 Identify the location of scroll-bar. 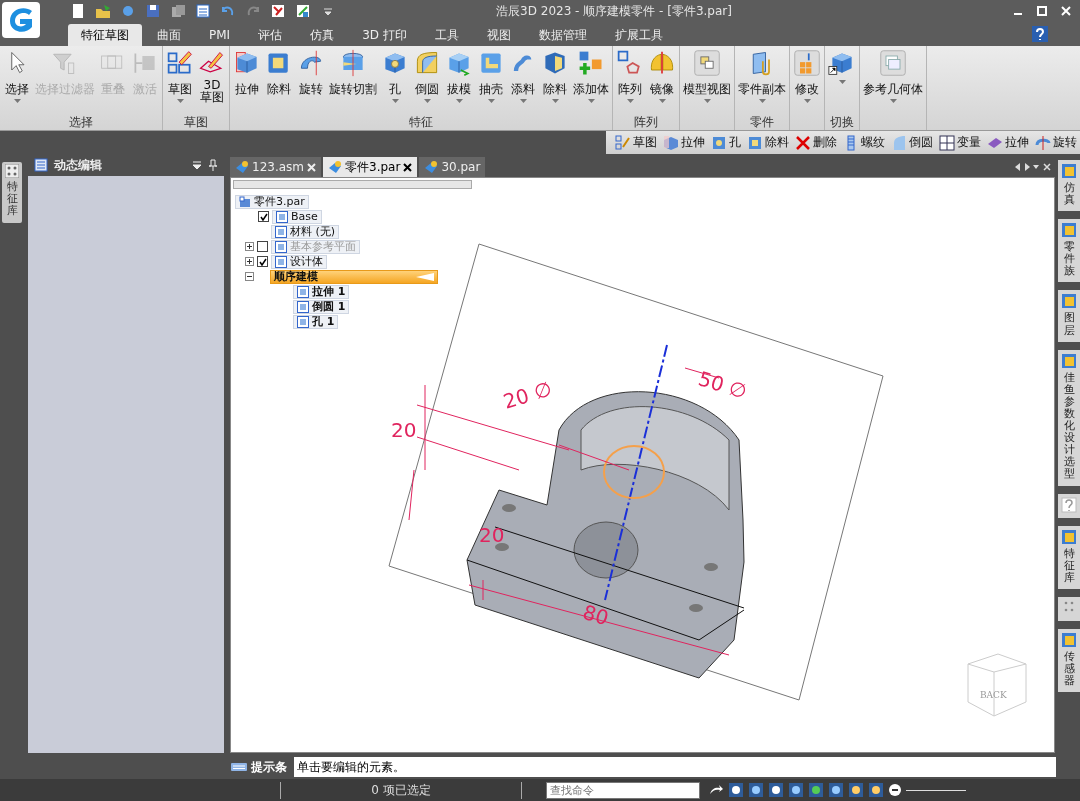
(352, 184).